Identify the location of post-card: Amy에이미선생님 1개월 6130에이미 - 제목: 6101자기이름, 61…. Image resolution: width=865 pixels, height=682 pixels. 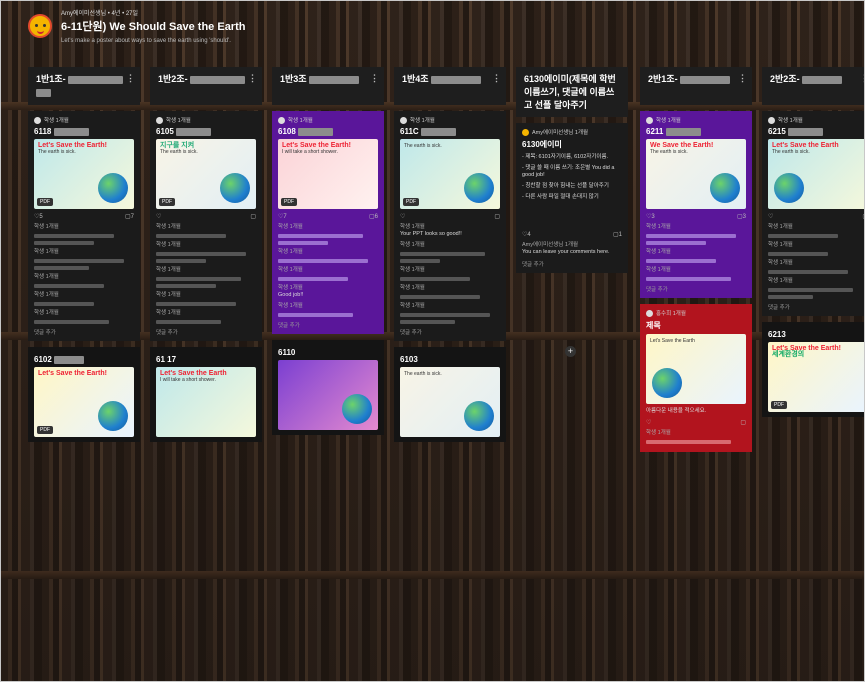
(572, 198).